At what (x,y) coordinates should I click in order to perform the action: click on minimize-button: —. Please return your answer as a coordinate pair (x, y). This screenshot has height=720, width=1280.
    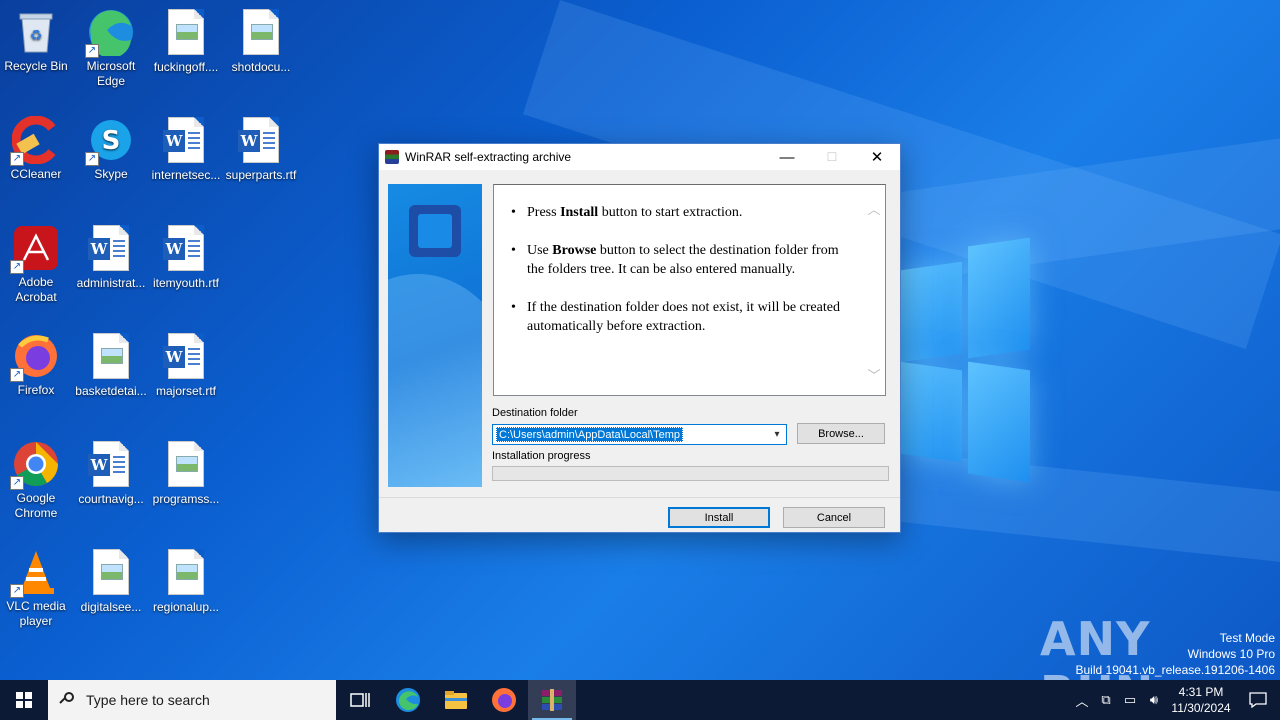
    Looking at the image, I should click on (787, 157).